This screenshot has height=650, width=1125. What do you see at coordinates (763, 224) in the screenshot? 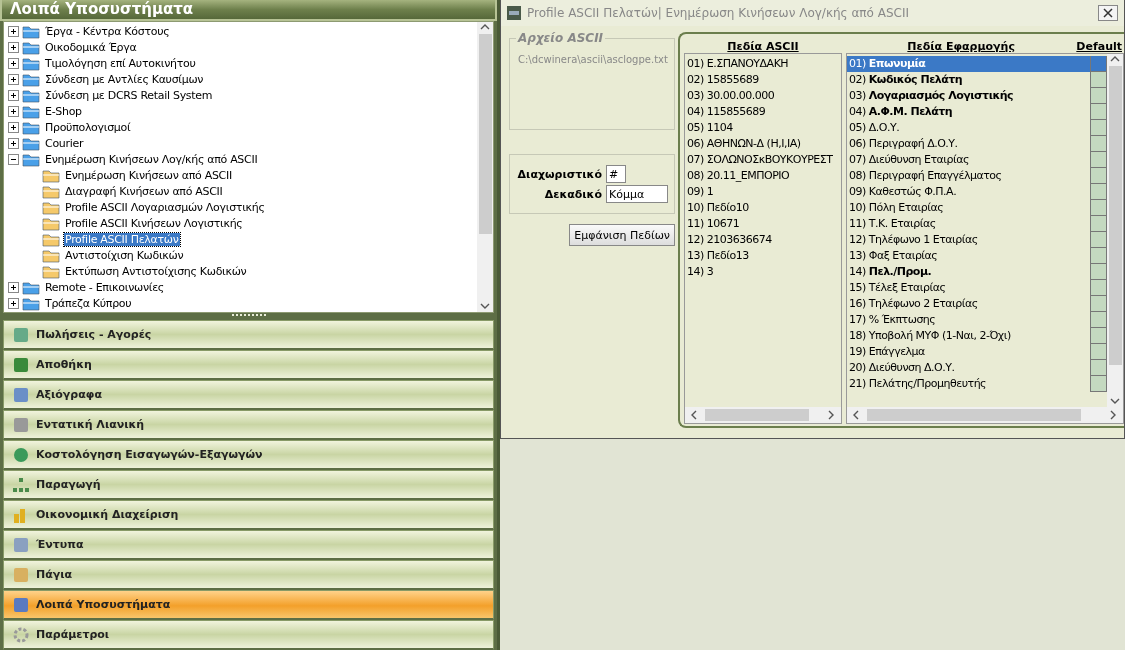
I see `list-item: 11) 10671` at bounding box center [763, 224].